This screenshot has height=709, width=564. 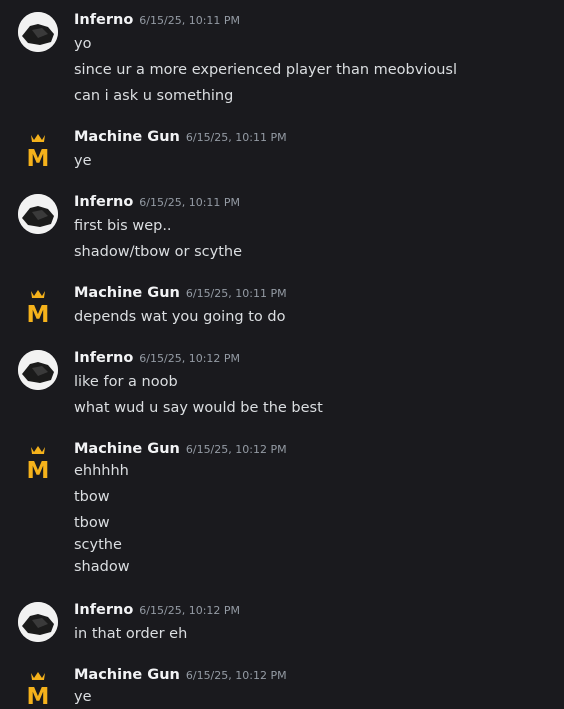 What do you see at coordinates (98, 545) in the screenshot?
I see `message-line: scythe` at bounding box center [98, 545].